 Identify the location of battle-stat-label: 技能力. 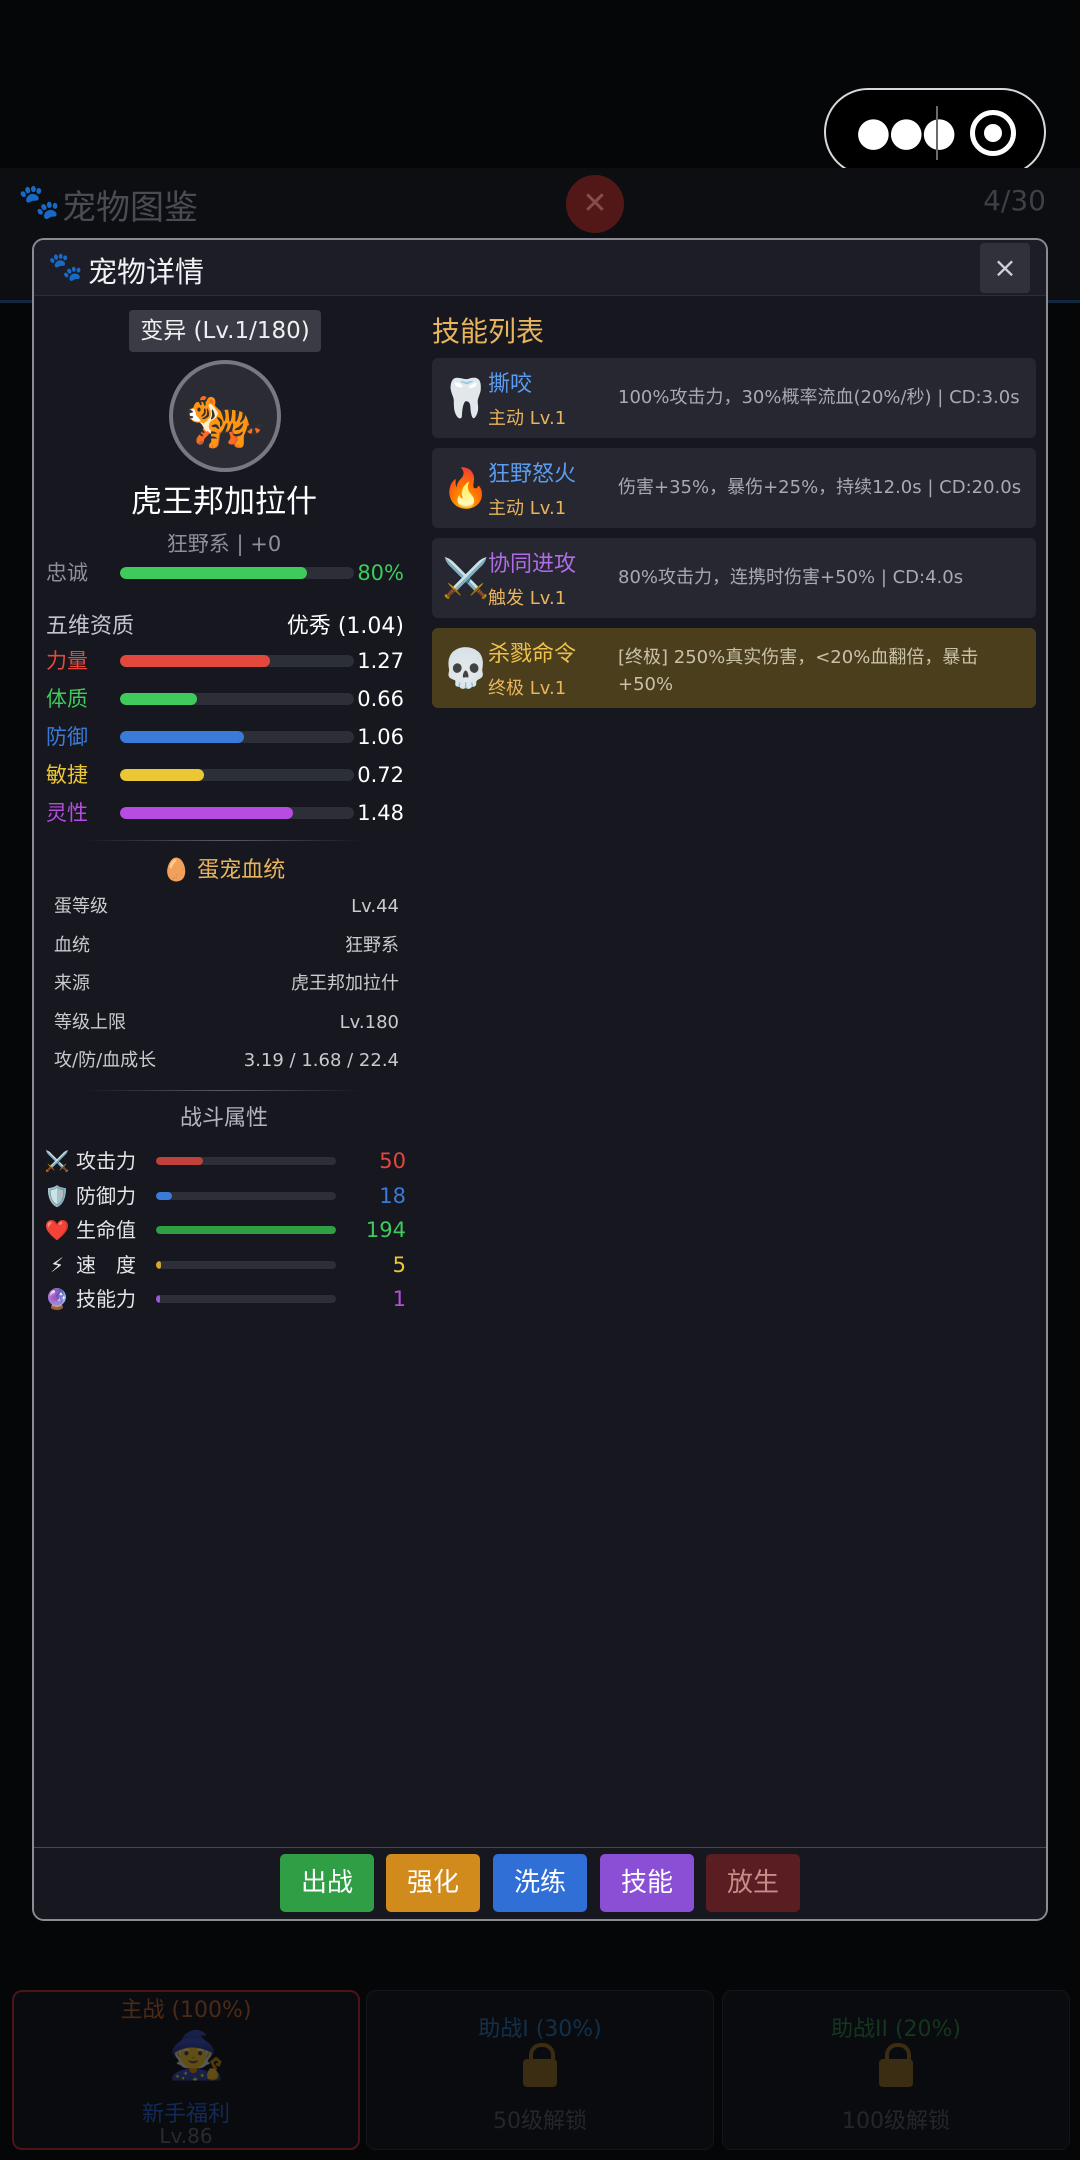
(106, 1299).